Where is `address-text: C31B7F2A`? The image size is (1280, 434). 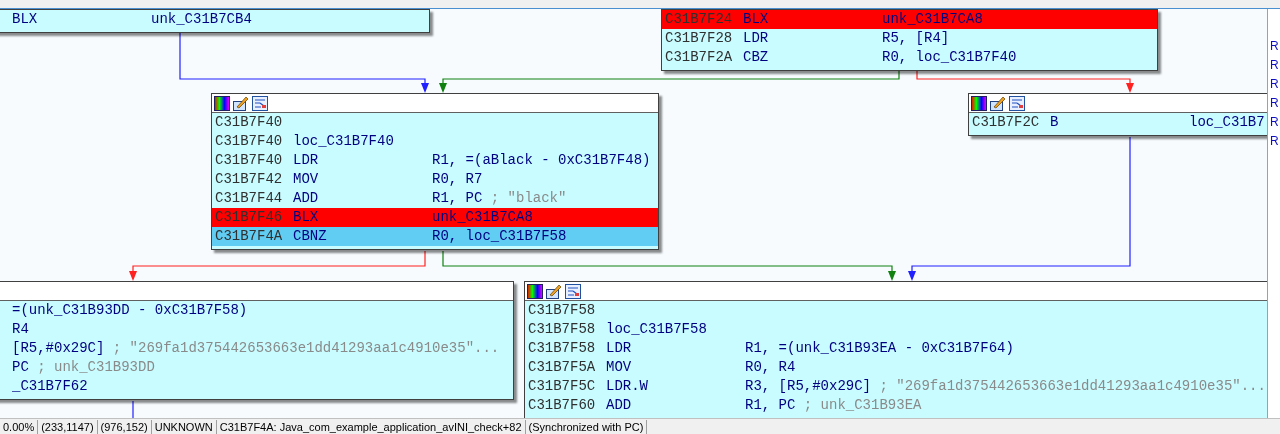 address-text: C31B7F2A is located at coordinates (699, 57).